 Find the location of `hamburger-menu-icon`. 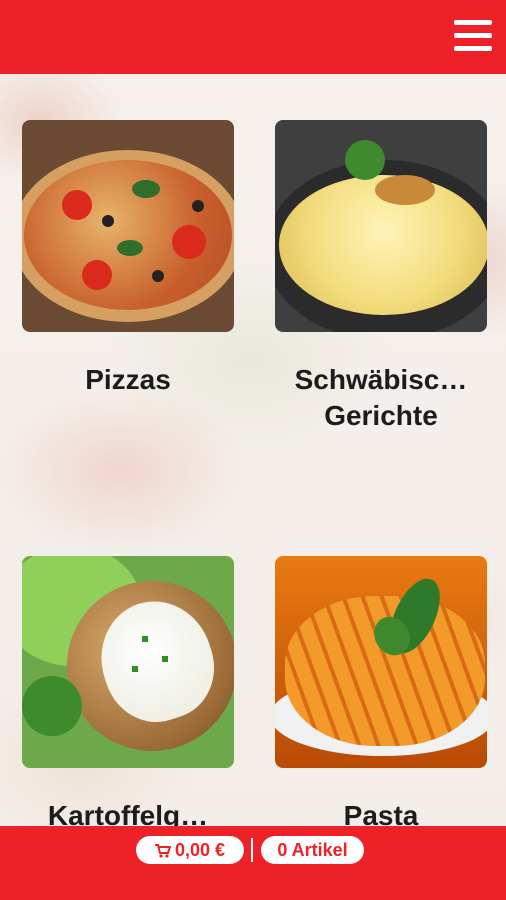

hamburger-menu-icon is located at coordinates (473, 37).